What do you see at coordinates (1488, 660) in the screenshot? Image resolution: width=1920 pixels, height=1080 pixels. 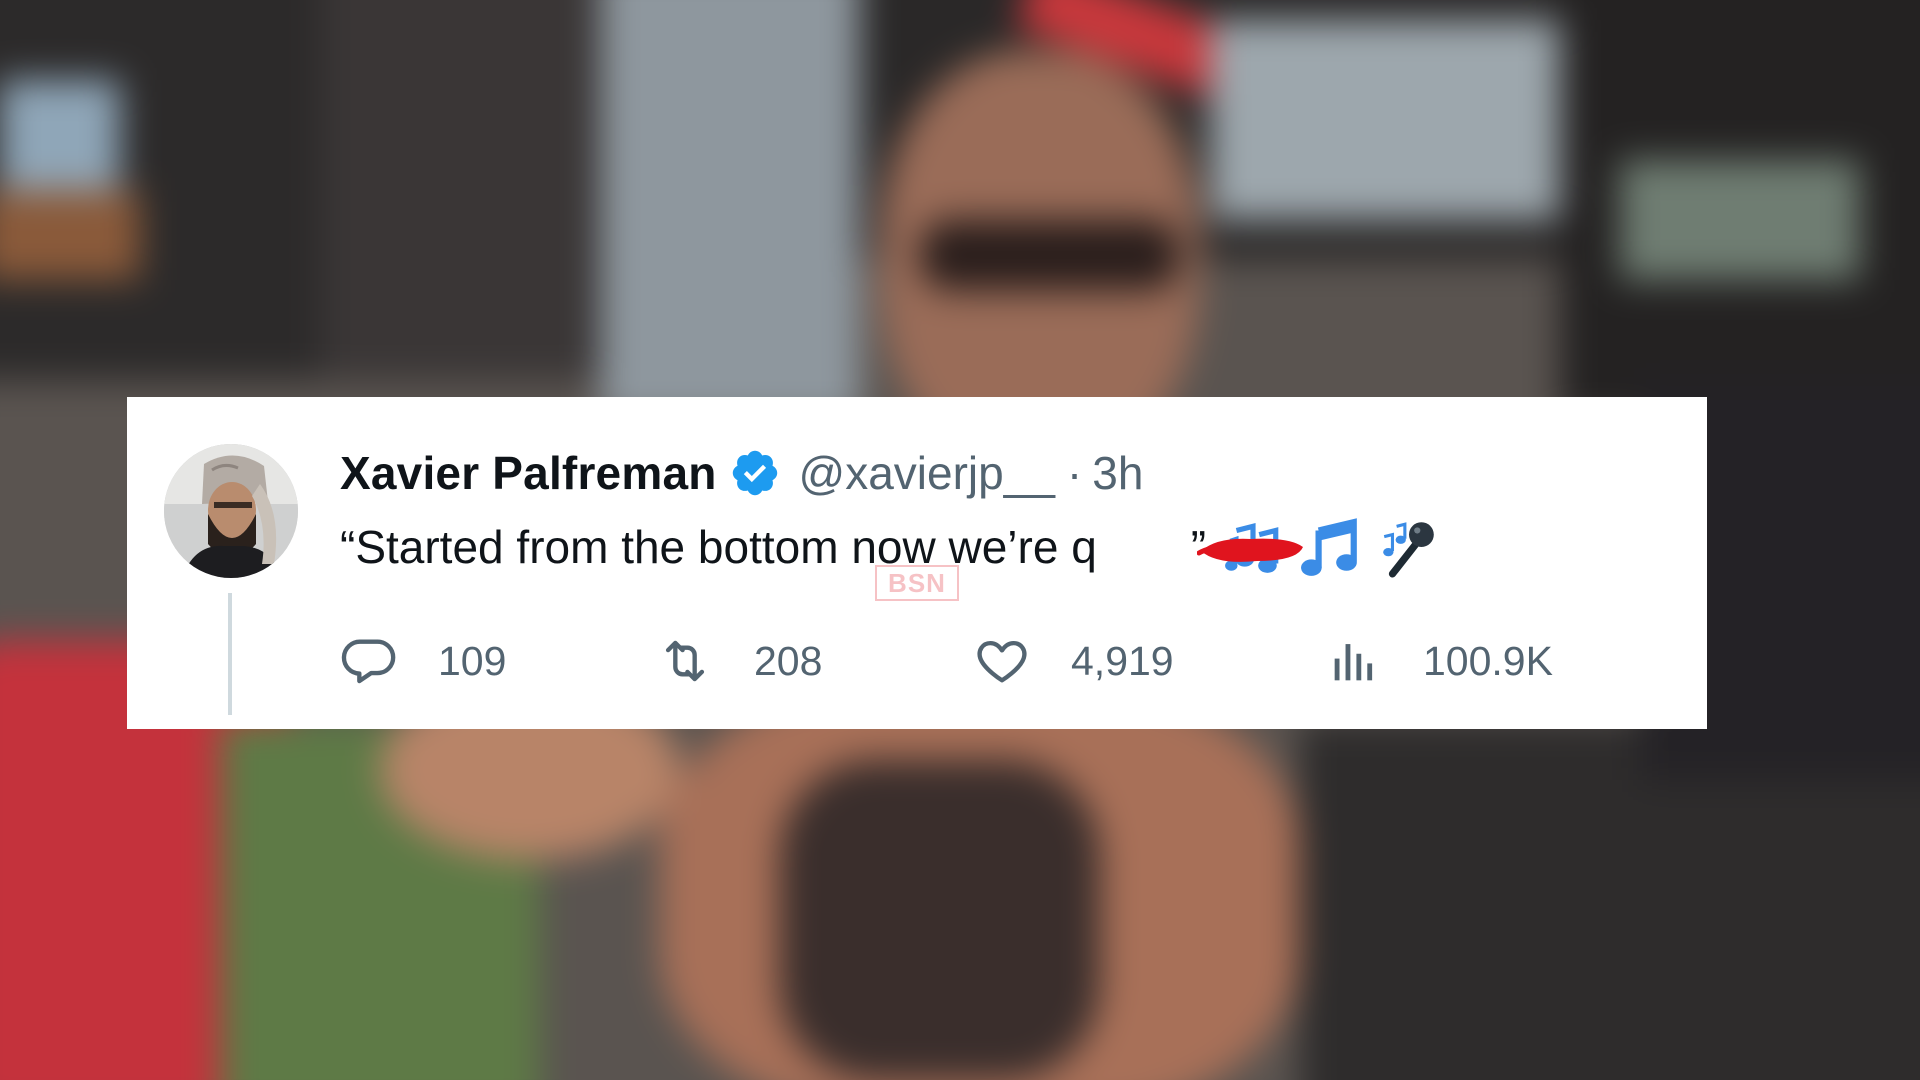 I see `views-count: 100.9K` at bounding box center [1488, 660].